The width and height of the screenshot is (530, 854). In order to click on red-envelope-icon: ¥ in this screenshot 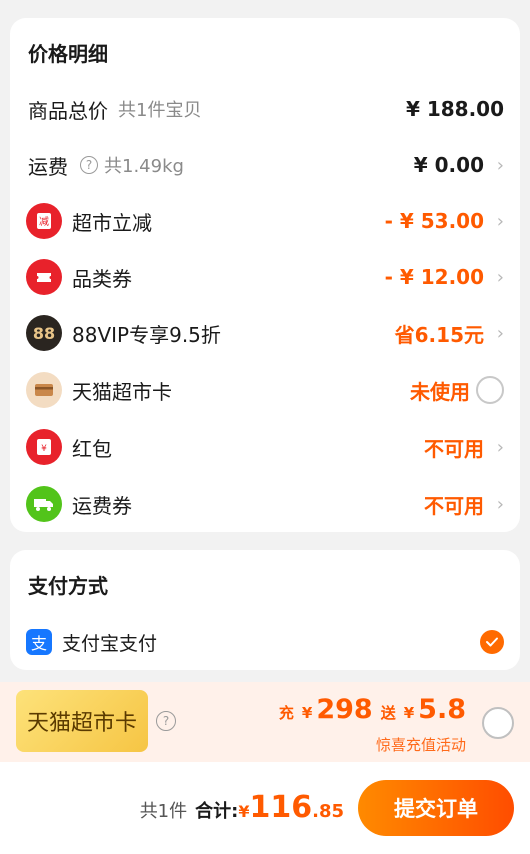, I will do `click(44, 447)`.